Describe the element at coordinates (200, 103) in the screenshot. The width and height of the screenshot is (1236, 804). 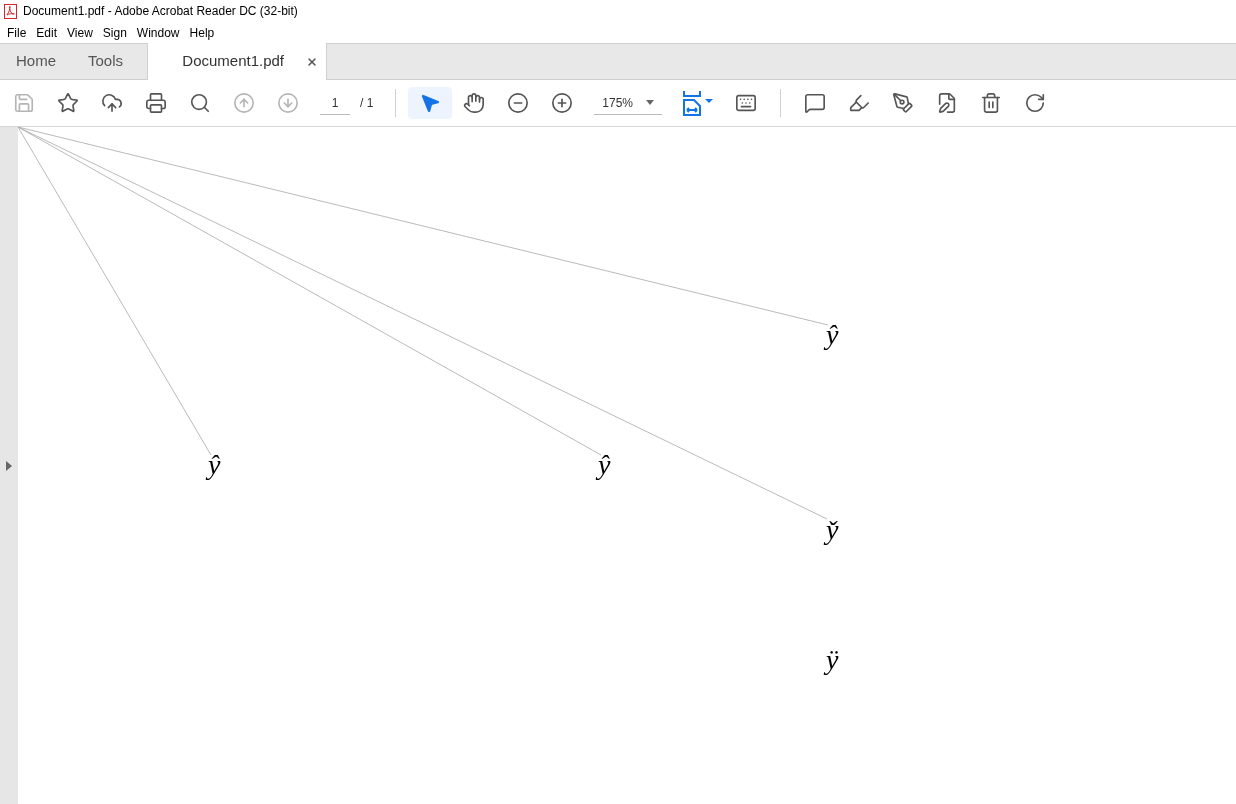
I see `search-icon` at that location.